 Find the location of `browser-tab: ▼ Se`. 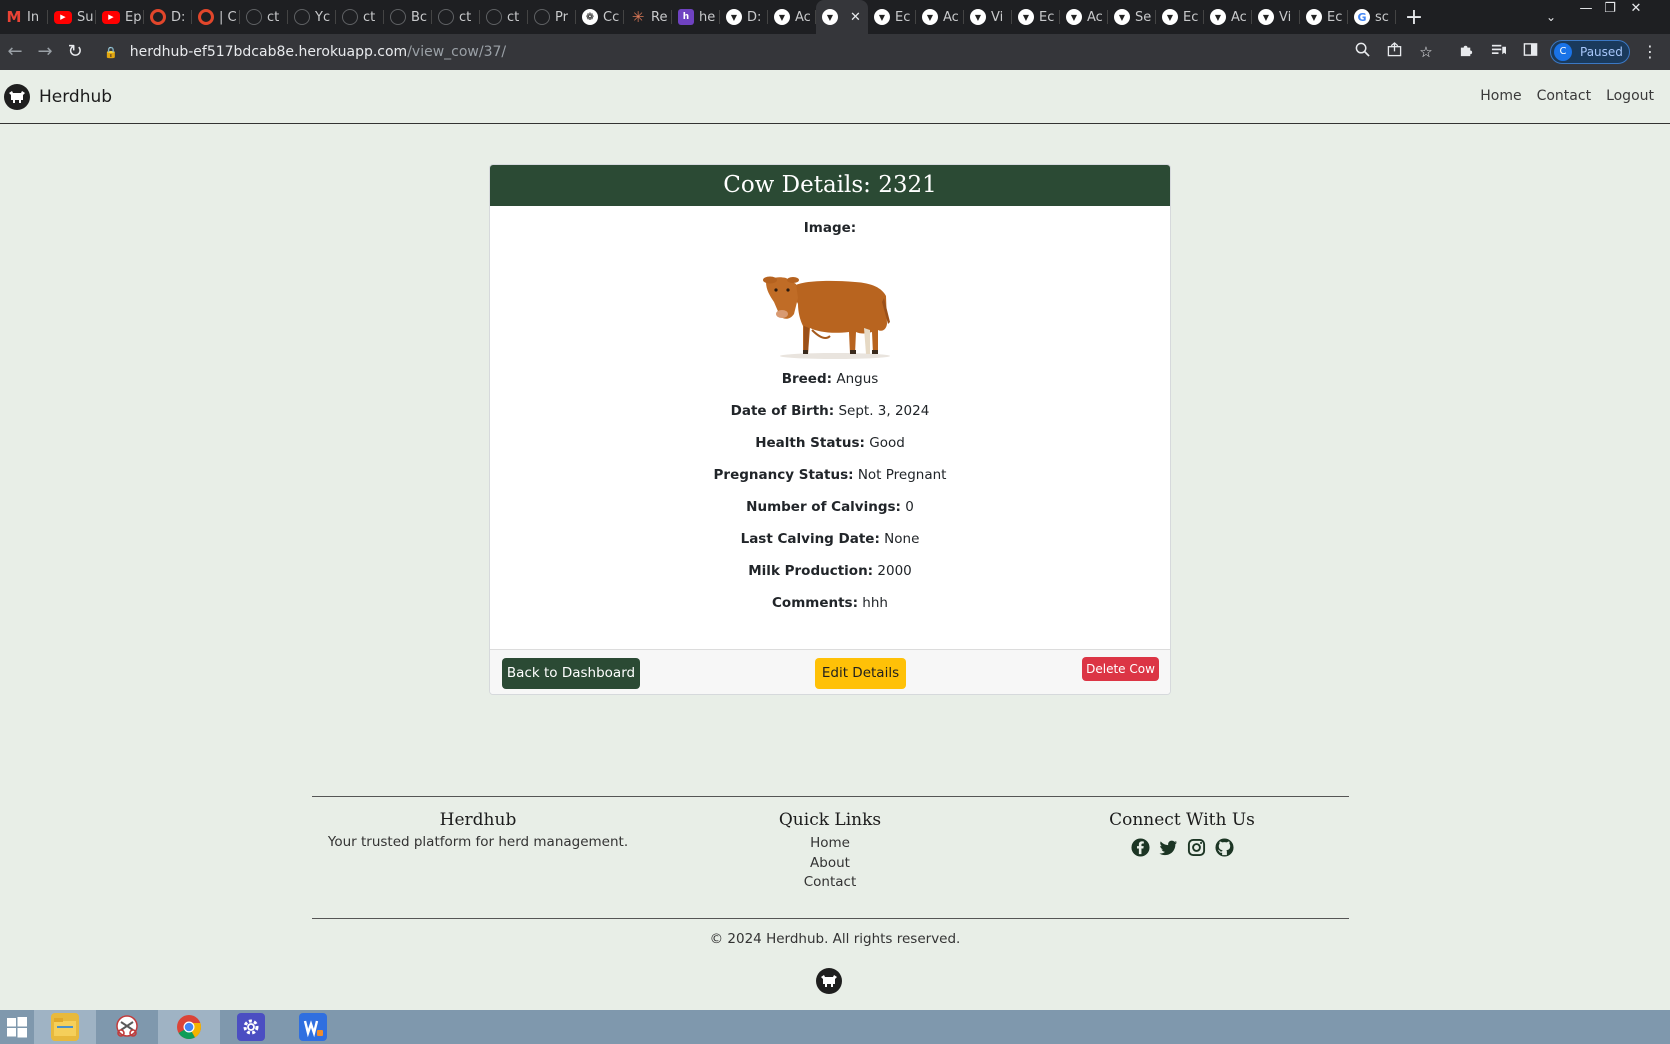

browser-tab: ▼ Se is located at coordinates (1132, 17).